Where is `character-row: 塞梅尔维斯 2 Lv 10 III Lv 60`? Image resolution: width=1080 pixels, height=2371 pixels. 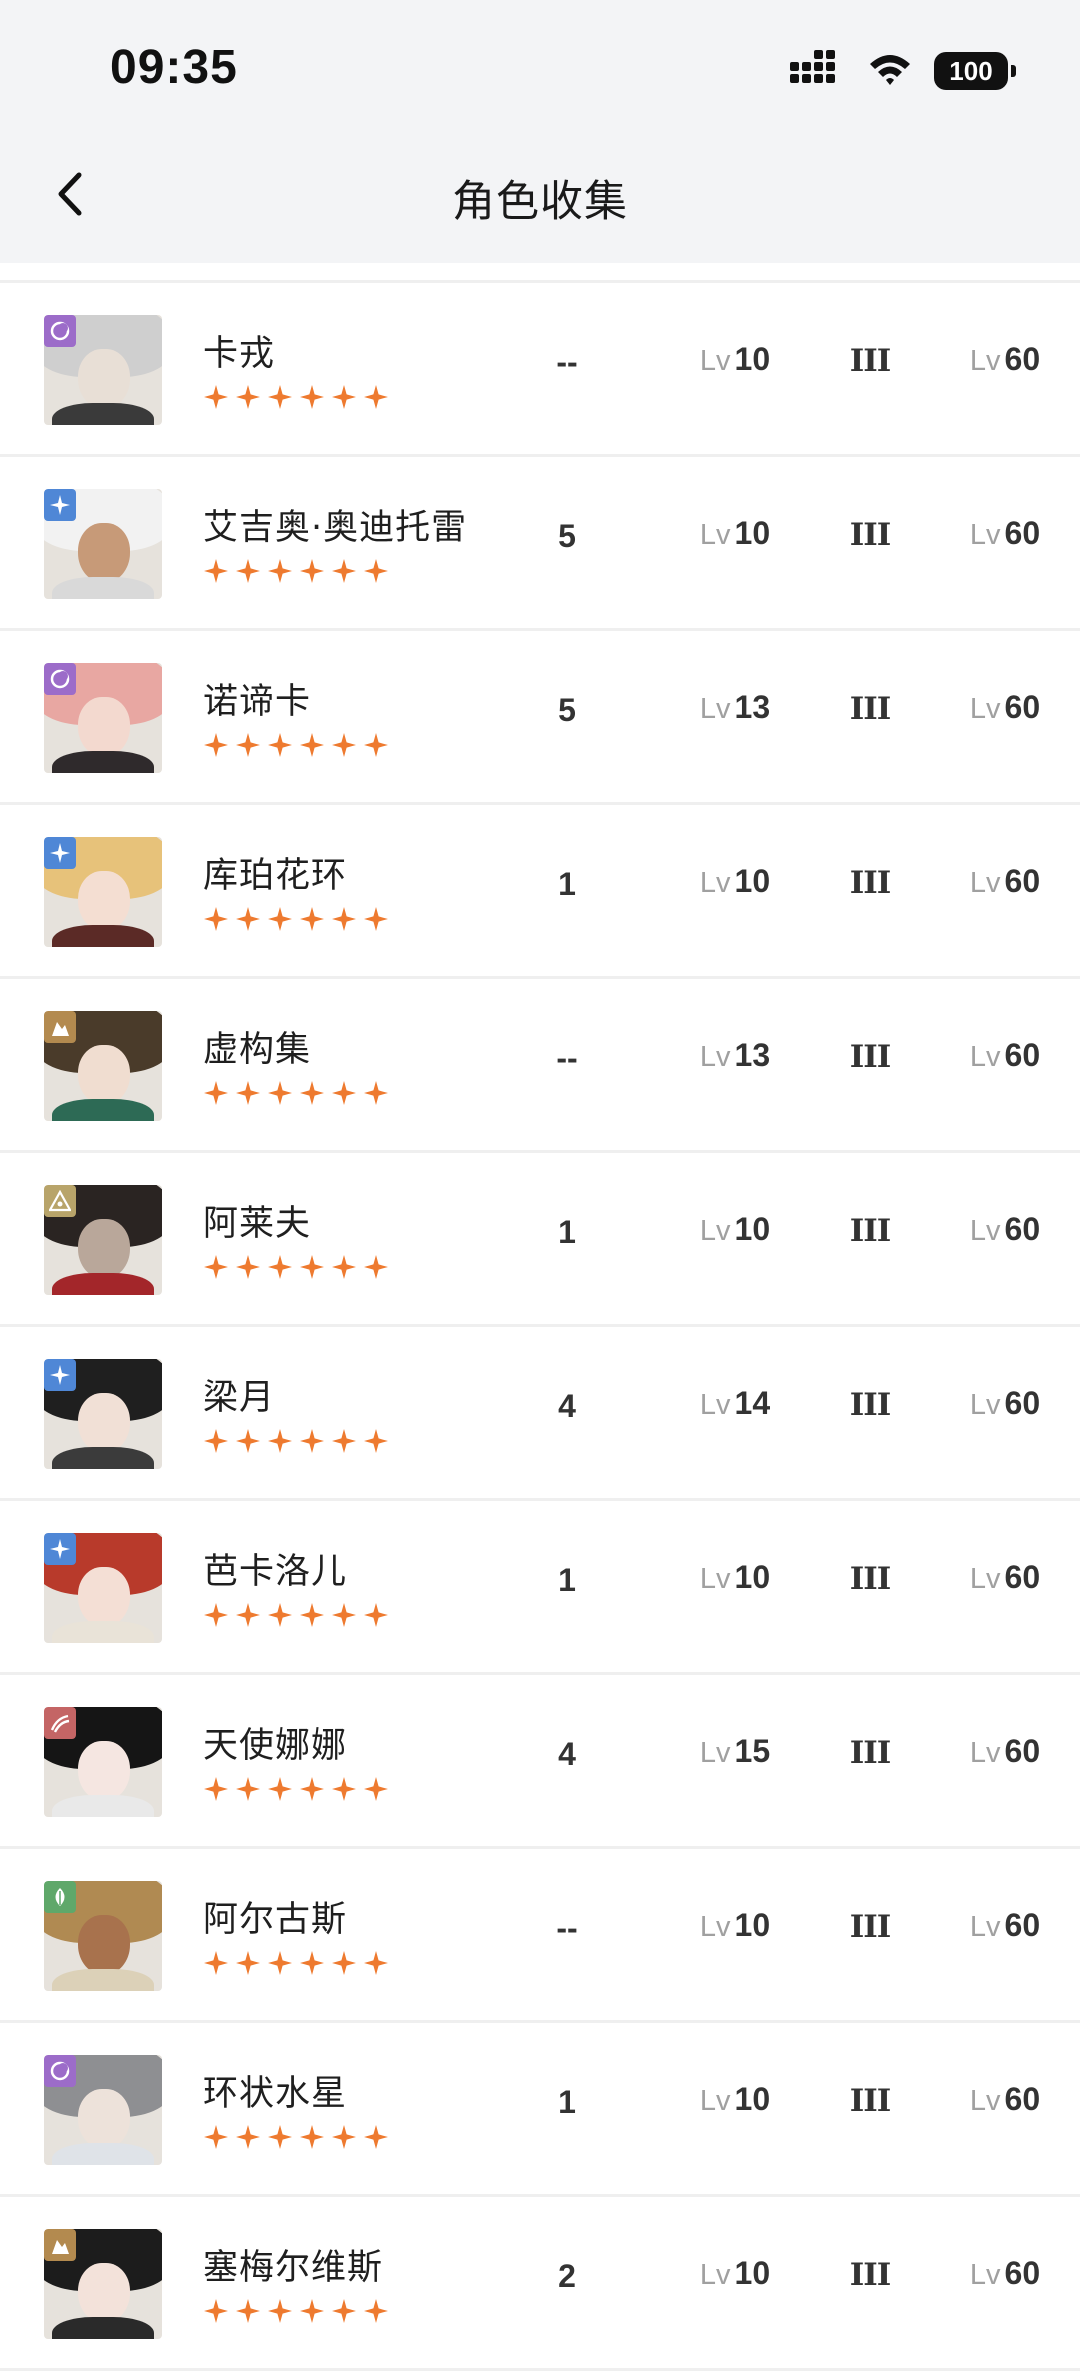
character-row: 塞梅尔维斯 2 Lv 10 III Lv 60 is located at coordinates (540, 2284).